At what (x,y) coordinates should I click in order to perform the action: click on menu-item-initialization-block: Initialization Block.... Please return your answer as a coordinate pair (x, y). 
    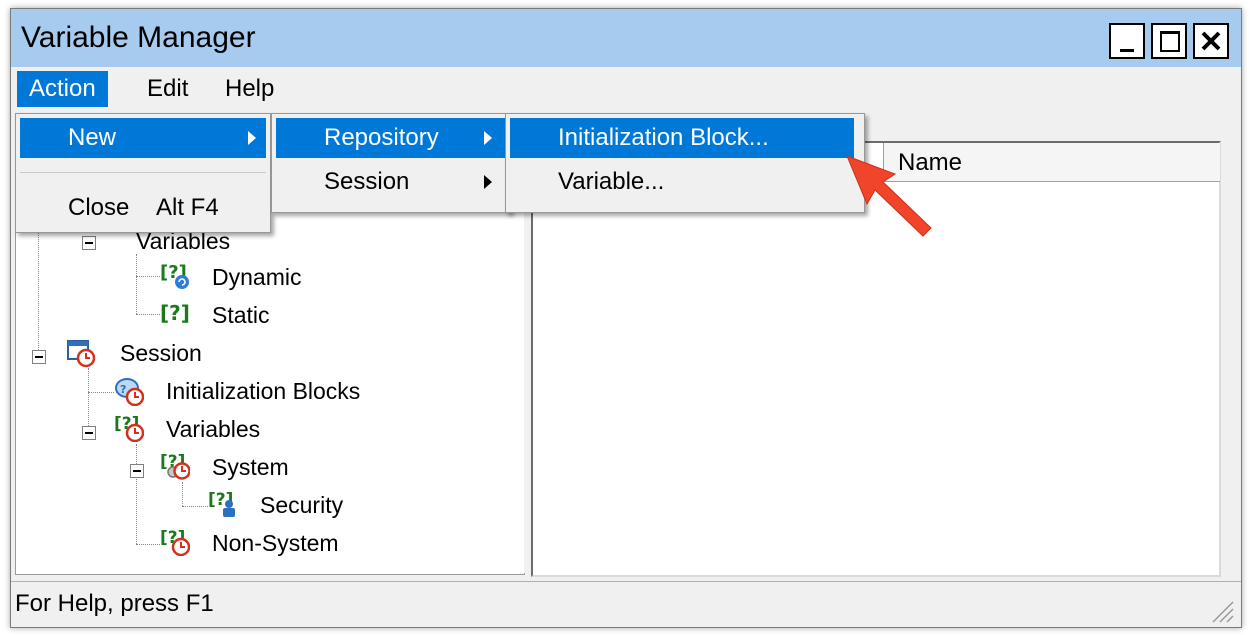
    Looking at the image, I should click on (682, 138).